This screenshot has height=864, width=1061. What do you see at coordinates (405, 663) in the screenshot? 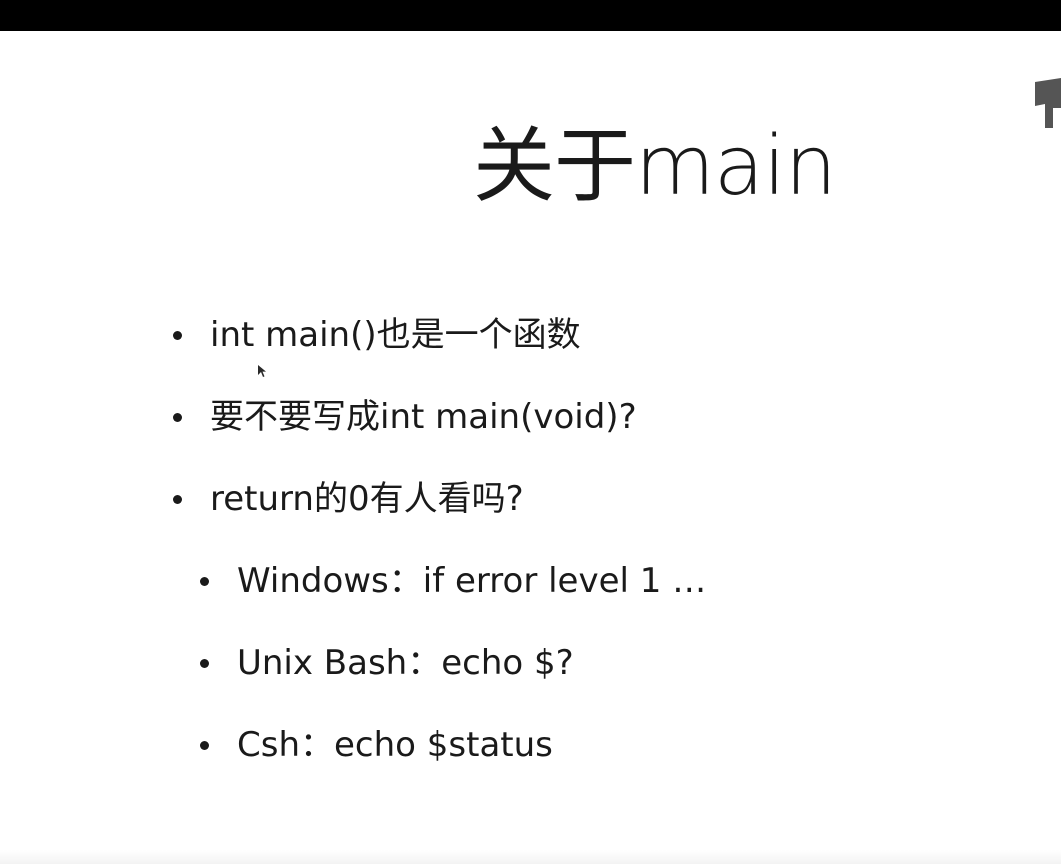
I see `bullet-text: Unix Bash：echo $?` at bounding box center [405, 663].